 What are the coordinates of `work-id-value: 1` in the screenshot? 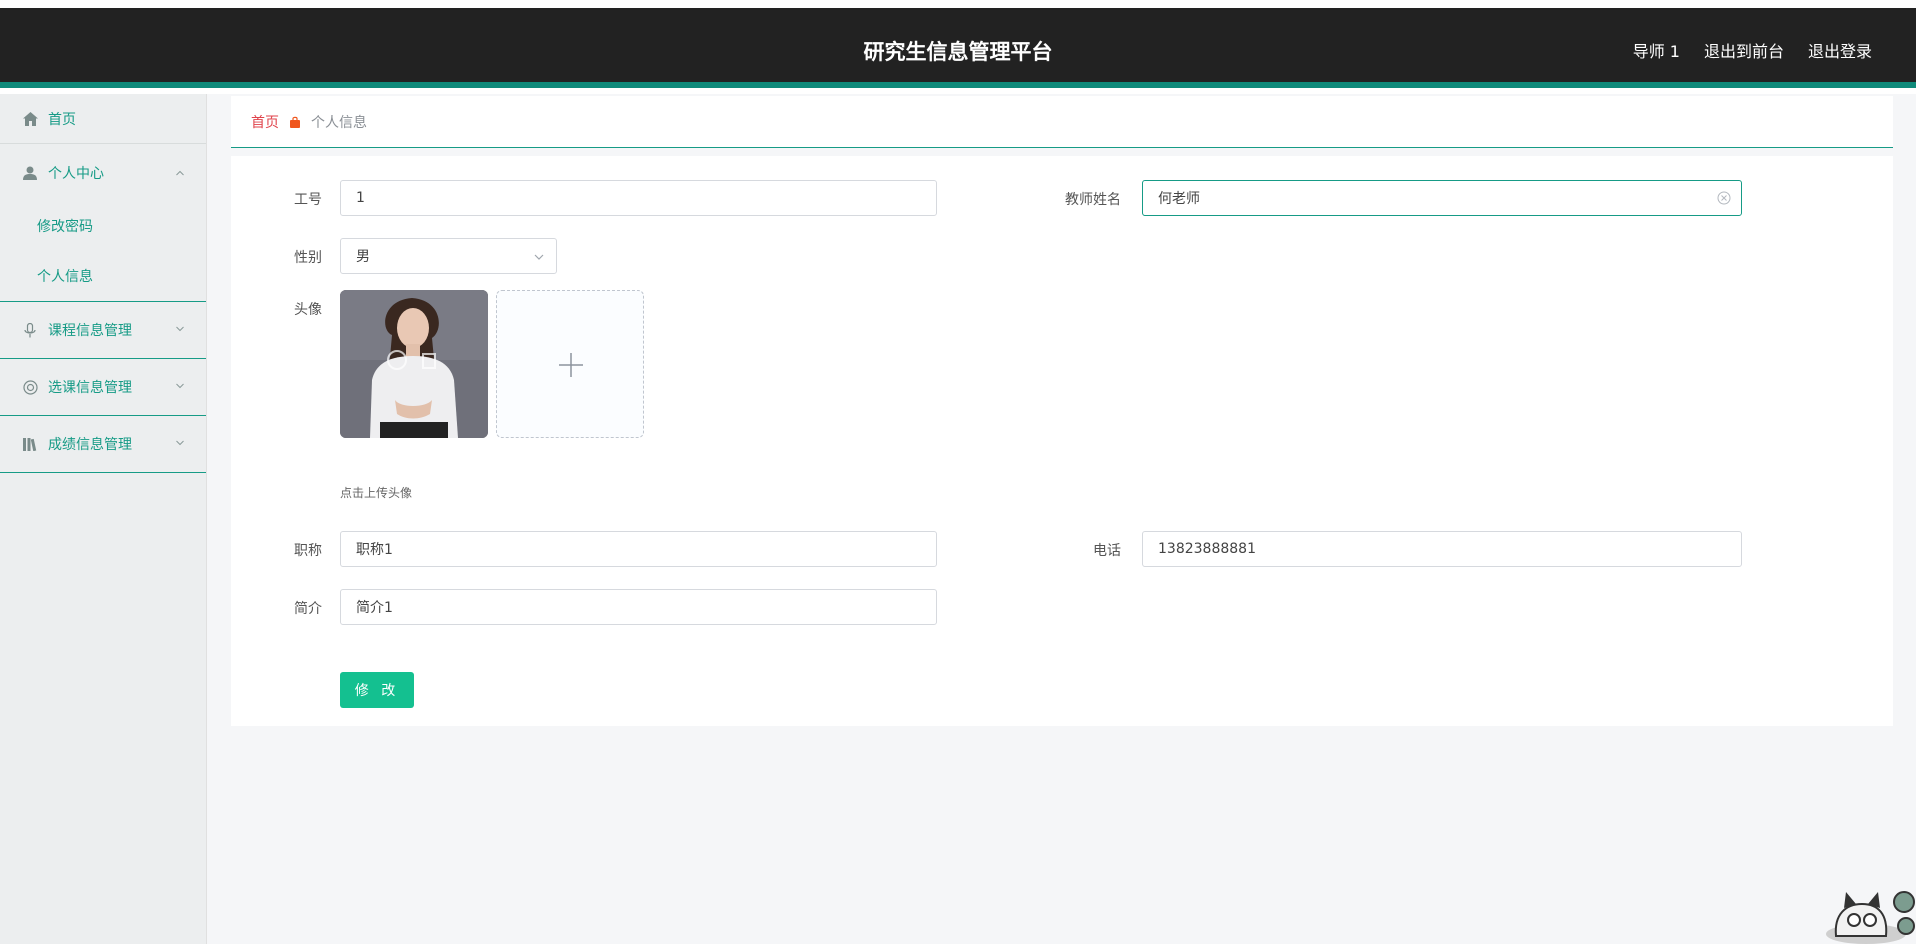 It's located at (360, 198).